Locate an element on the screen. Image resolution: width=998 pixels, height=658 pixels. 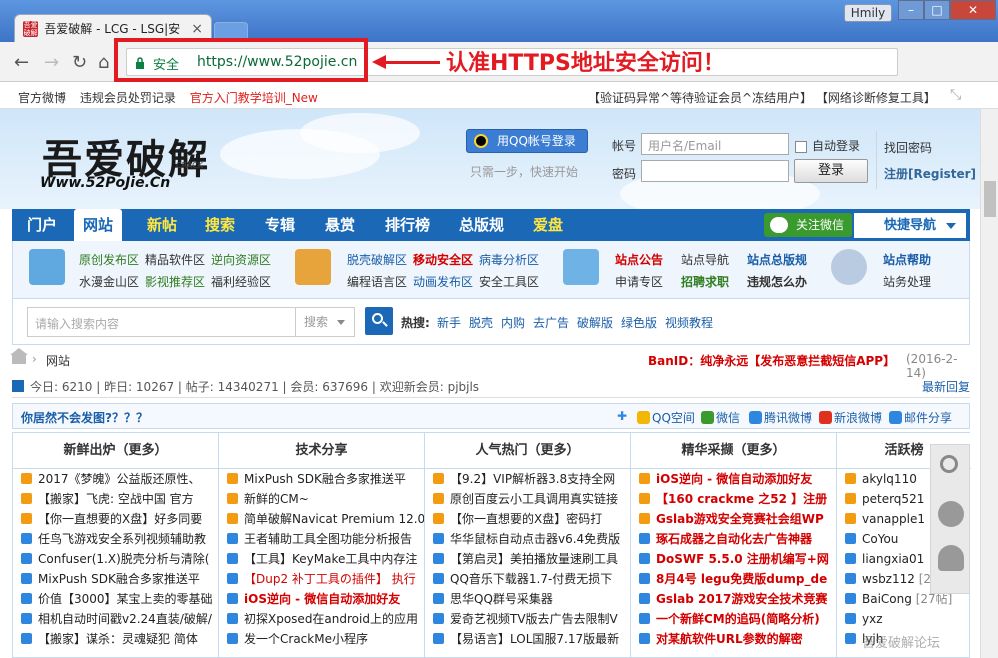
forum-link: 安全工具区 is located at coordinates (509, 281).